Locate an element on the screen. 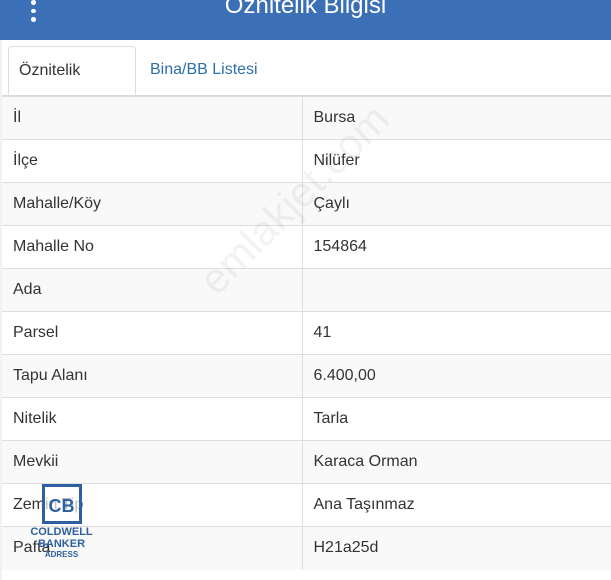 The width and height of the screenshot is (611, 580). table-row: Ada is located at coordinates (306, 290).